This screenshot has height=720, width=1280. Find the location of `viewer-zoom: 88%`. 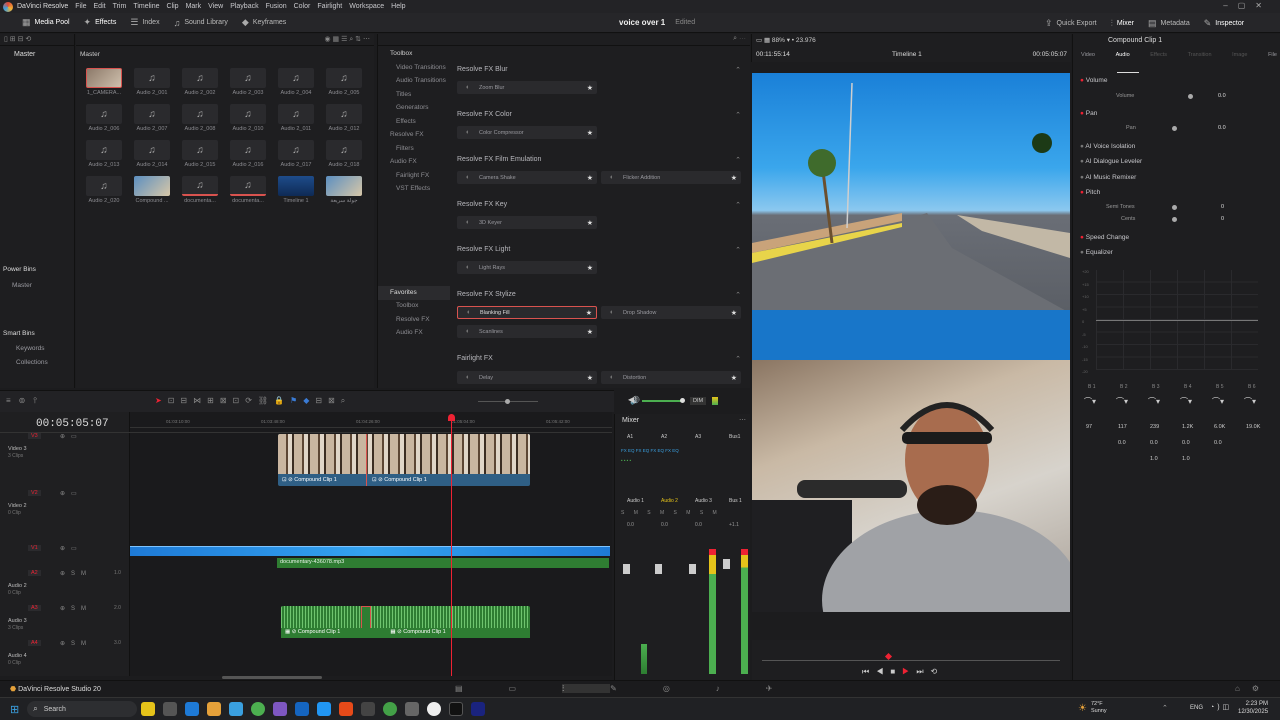

viewer-zoom: 88% is located at coordinates (778, 40).